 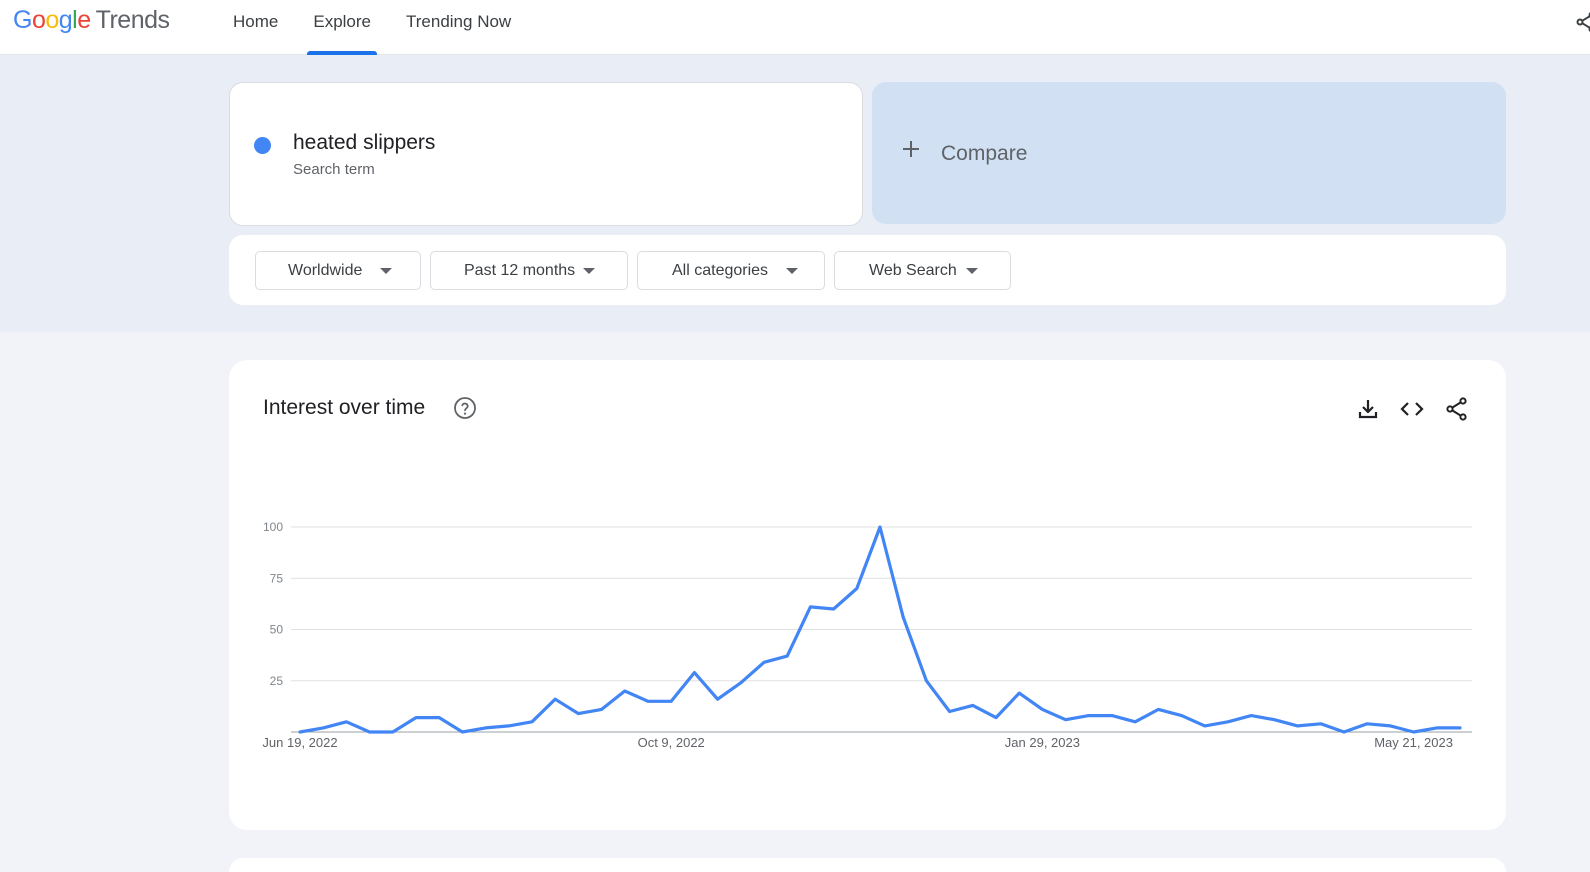 What do you see at coordinates (277, 630) in the screenshot?
I see `y-tick-label: 50` at bounding box center [277, 630].